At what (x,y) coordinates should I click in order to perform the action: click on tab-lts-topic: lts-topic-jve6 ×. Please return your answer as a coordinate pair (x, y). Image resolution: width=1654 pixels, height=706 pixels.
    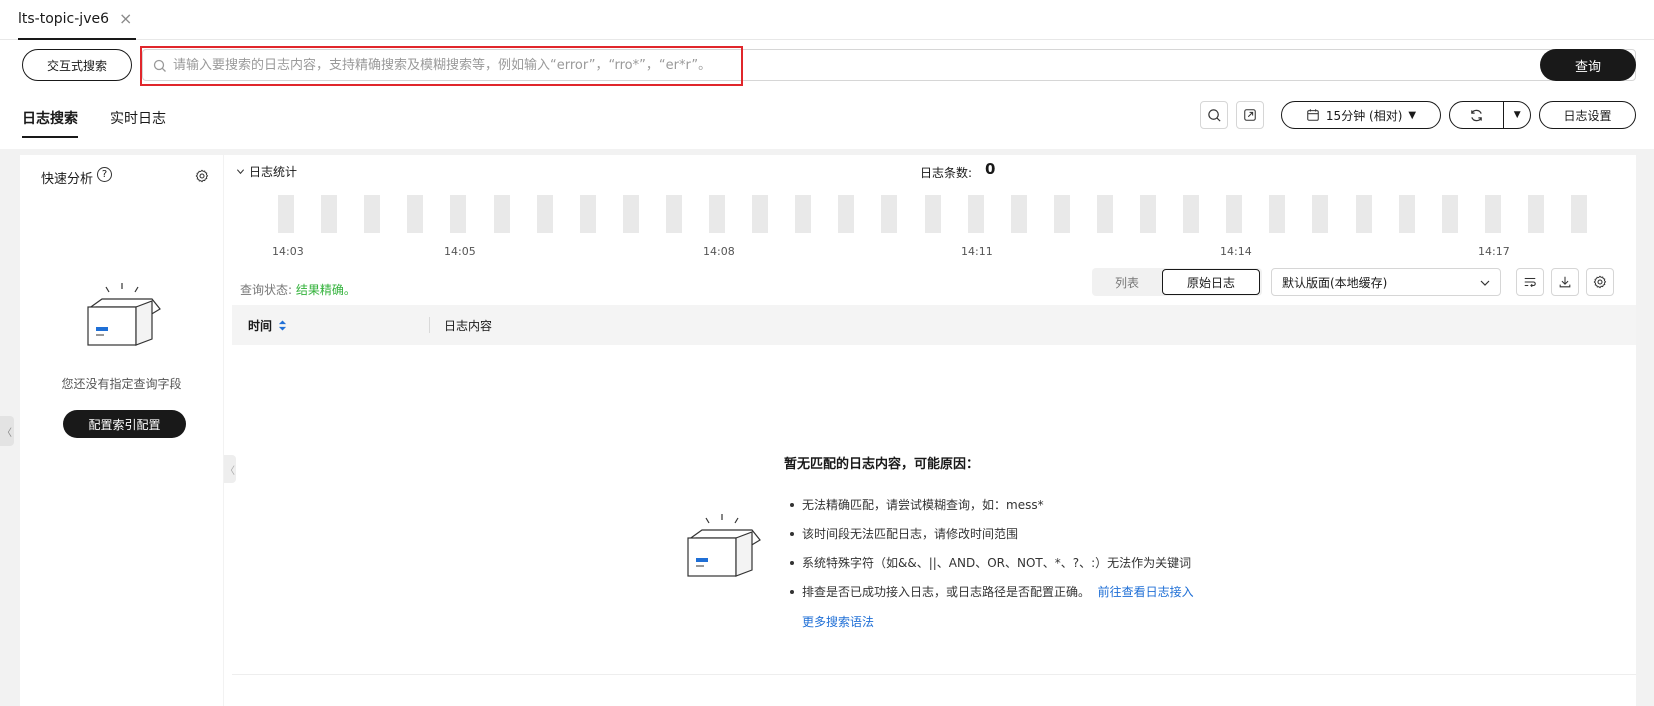
    Looking at the image, I should click on (77, 20).